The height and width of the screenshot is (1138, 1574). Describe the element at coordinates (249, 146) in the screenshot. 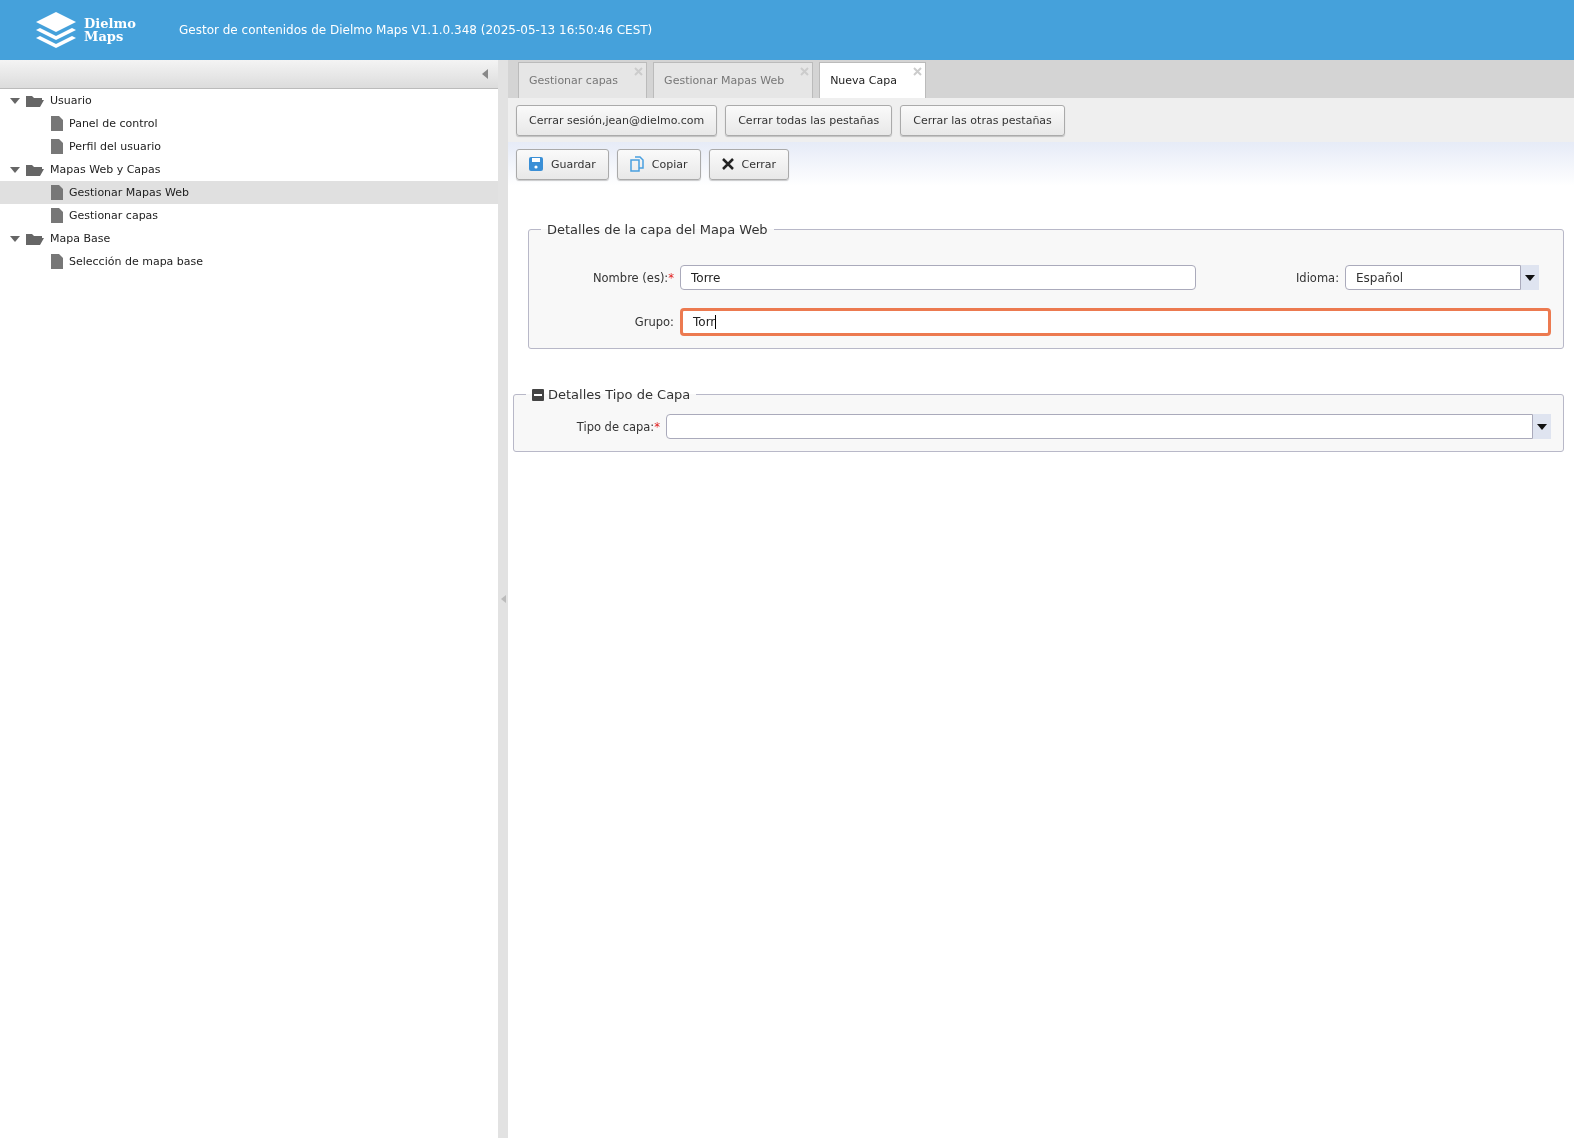

I see `tree-page-item: Perfil del usuario` at that location.